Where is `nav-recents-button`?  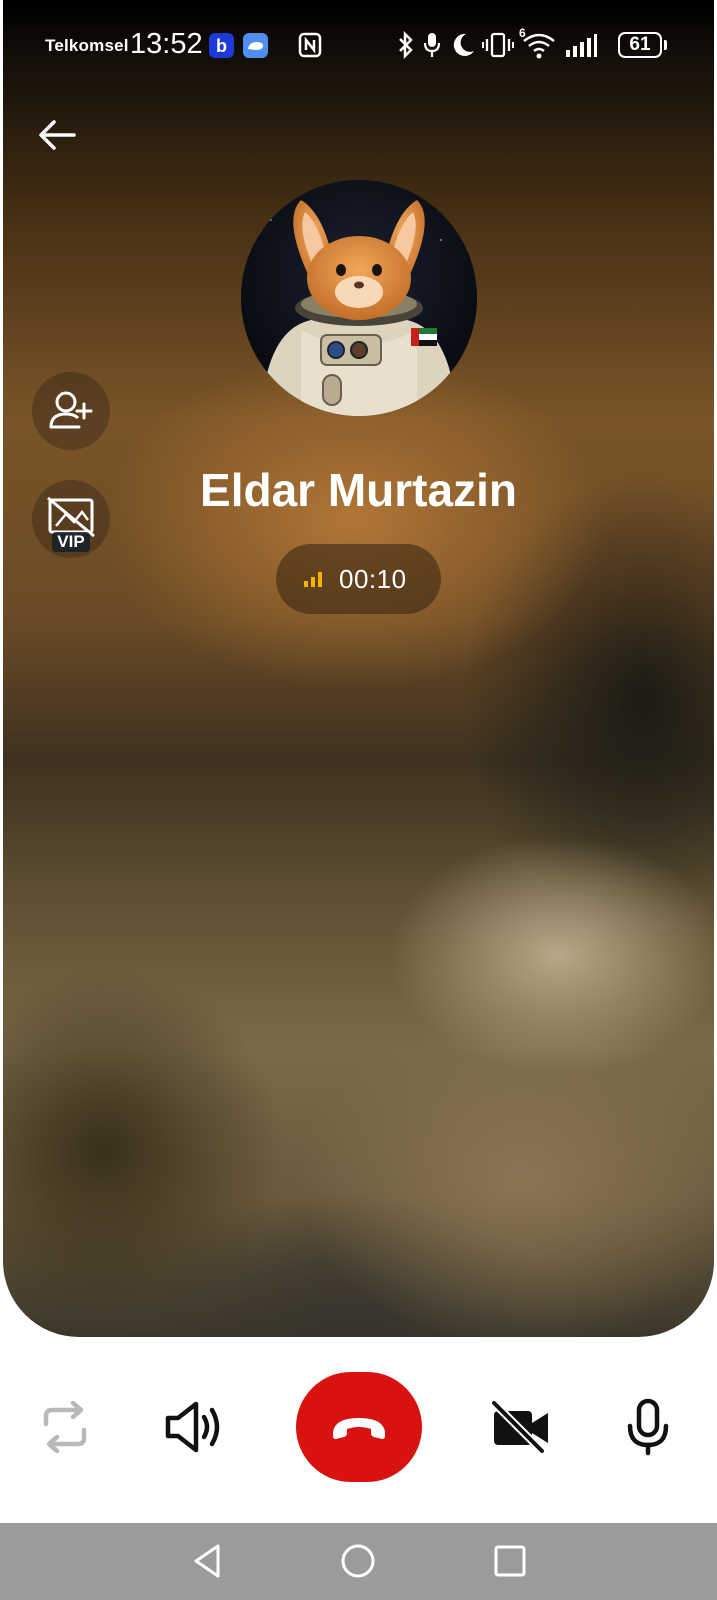 nav-recents-button is located at coordinates (510, 1563).